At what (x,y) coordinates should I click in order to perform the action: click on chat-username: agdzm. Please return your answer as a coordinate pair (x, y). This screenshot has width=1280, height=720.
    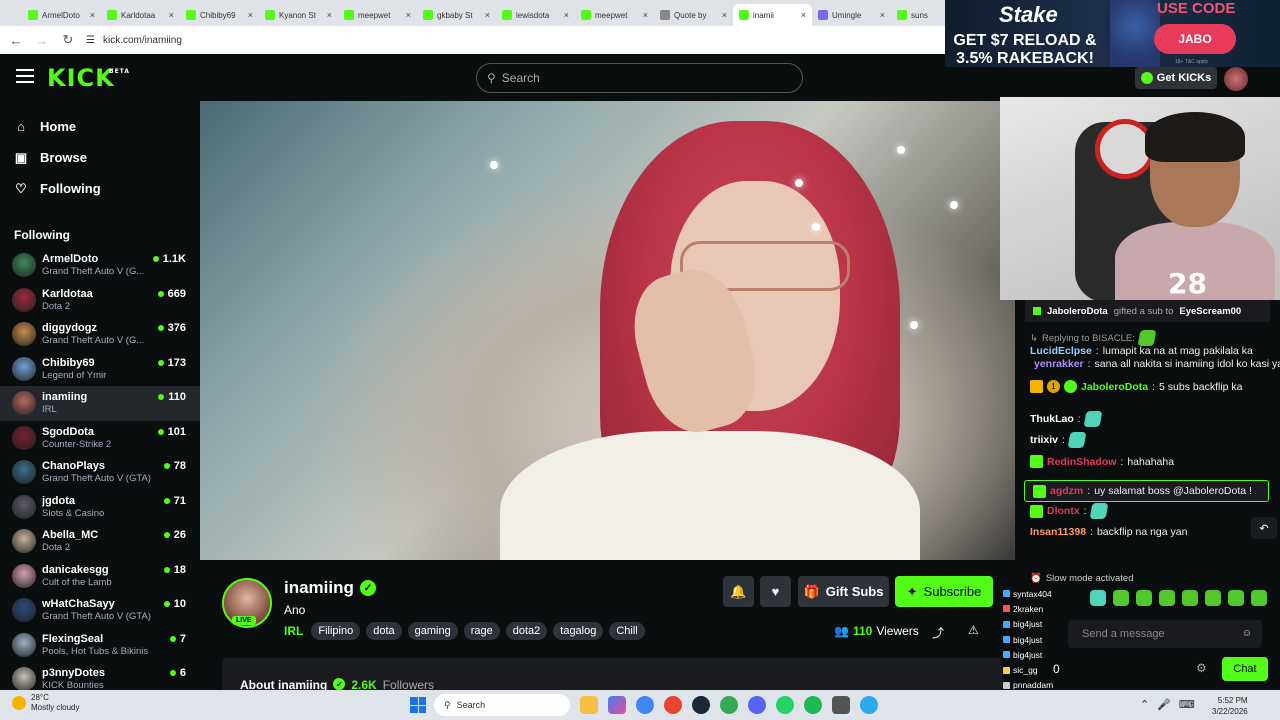
    Looking at the image, I should click on (1066, 491).